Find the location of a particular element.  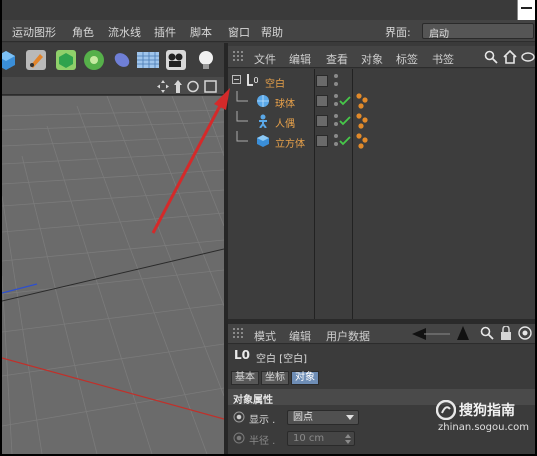

sogou-logo-icon is located at coordinates (446, 410).